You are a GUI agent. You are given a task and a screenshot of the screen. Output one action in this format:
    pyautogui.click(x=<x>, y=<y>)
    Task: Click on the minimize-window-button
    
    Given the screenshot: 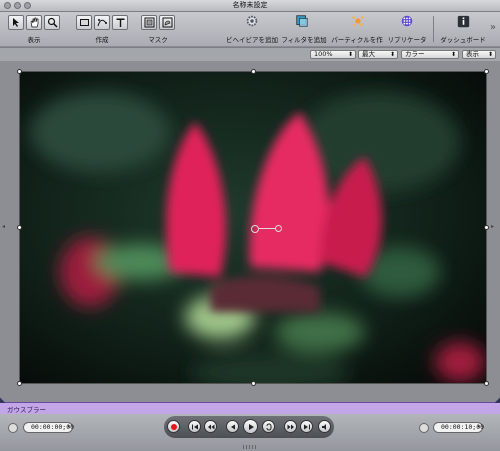 What is the action you would take?
    pyautogui.click(x=17, y=5)
    